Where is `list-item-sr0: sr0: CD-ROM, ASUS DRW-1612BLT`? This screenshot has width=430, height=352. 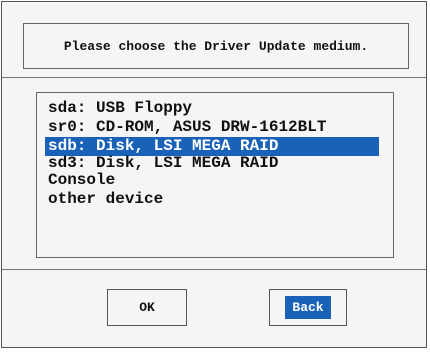
list-item-sr0: sr0: CD-ROM, ASUS DRW-1612BLT is located at coordinates (215, 127).